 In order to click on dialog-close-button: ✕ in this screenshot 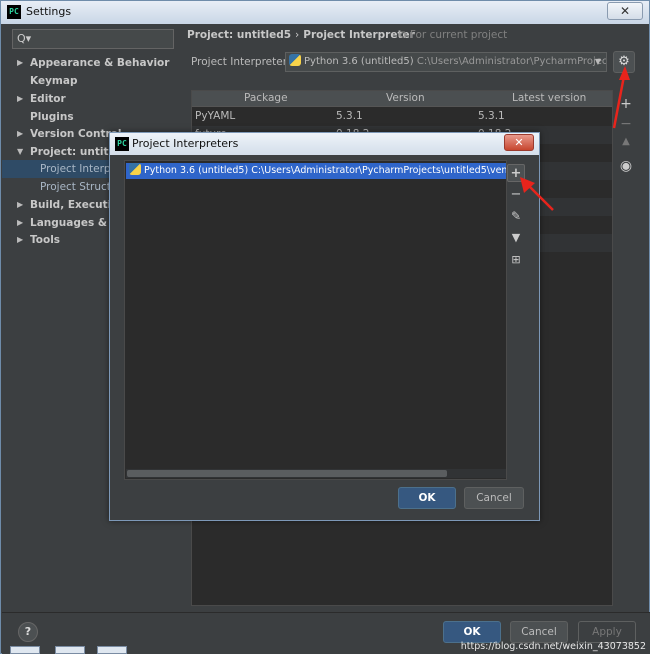, I will do `click(519, 142)`.